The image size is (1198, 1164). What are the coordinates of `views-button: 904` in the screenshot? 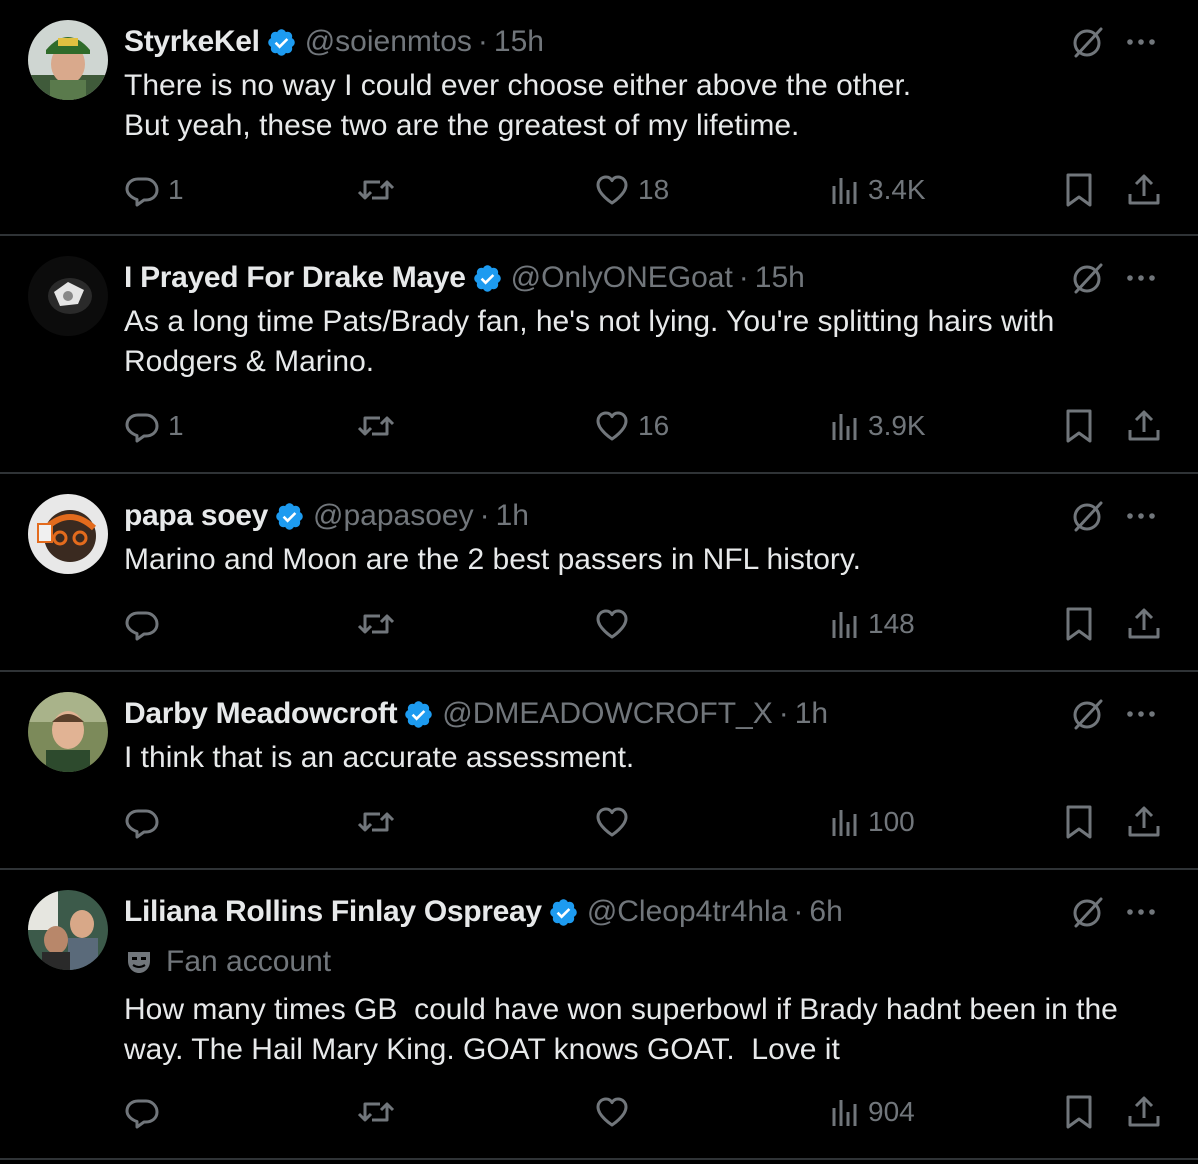 It's located at (872, 1112).